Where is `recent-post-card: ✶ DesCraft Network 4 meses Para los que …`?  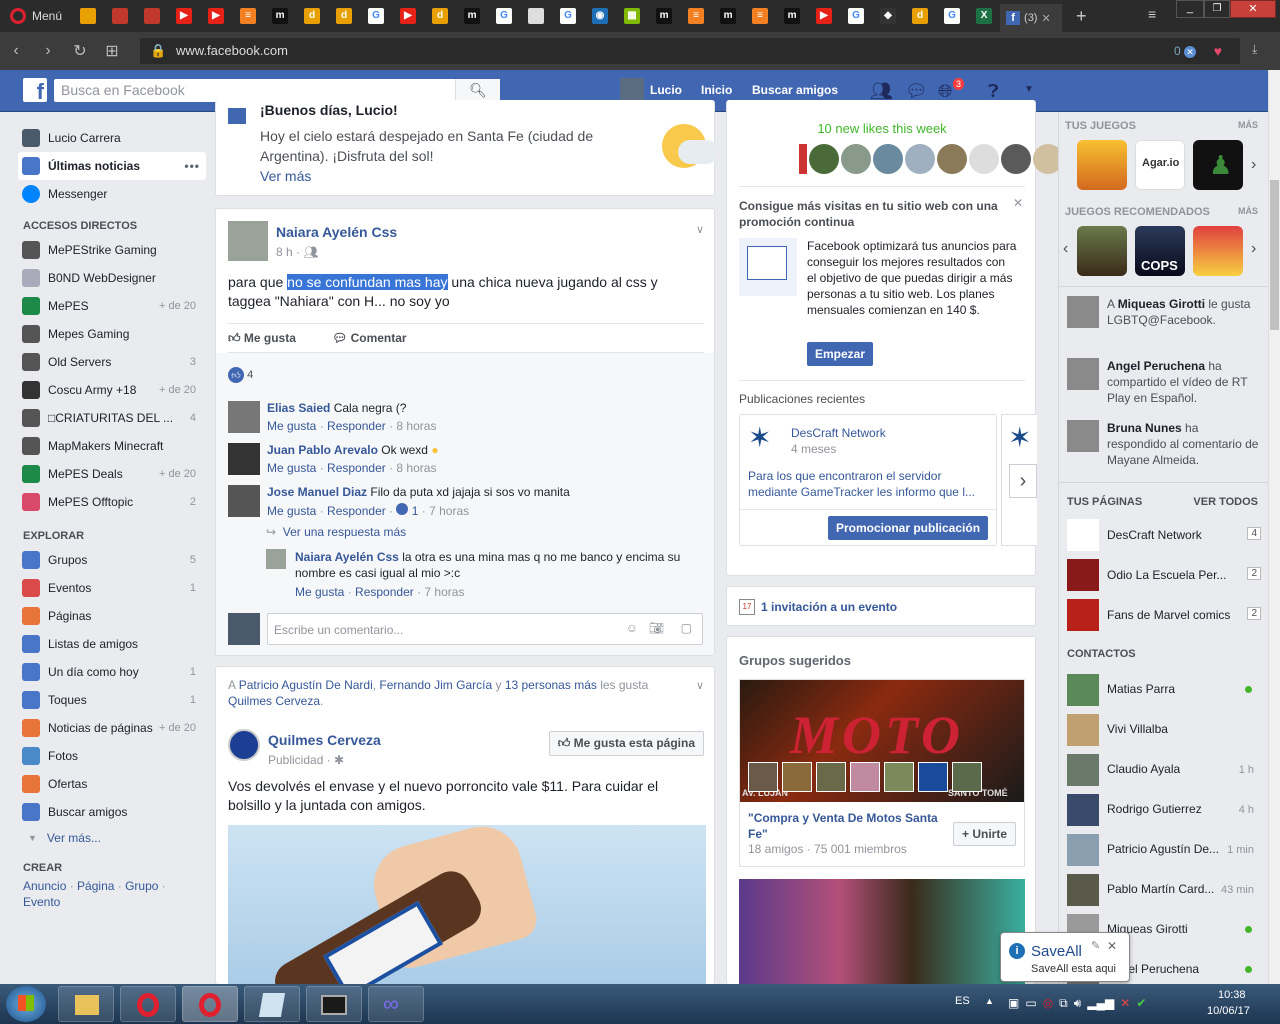 recent-post-card: ✶ DesCraft Network 4 meses Para los que … is located at coordinates (868, 480).